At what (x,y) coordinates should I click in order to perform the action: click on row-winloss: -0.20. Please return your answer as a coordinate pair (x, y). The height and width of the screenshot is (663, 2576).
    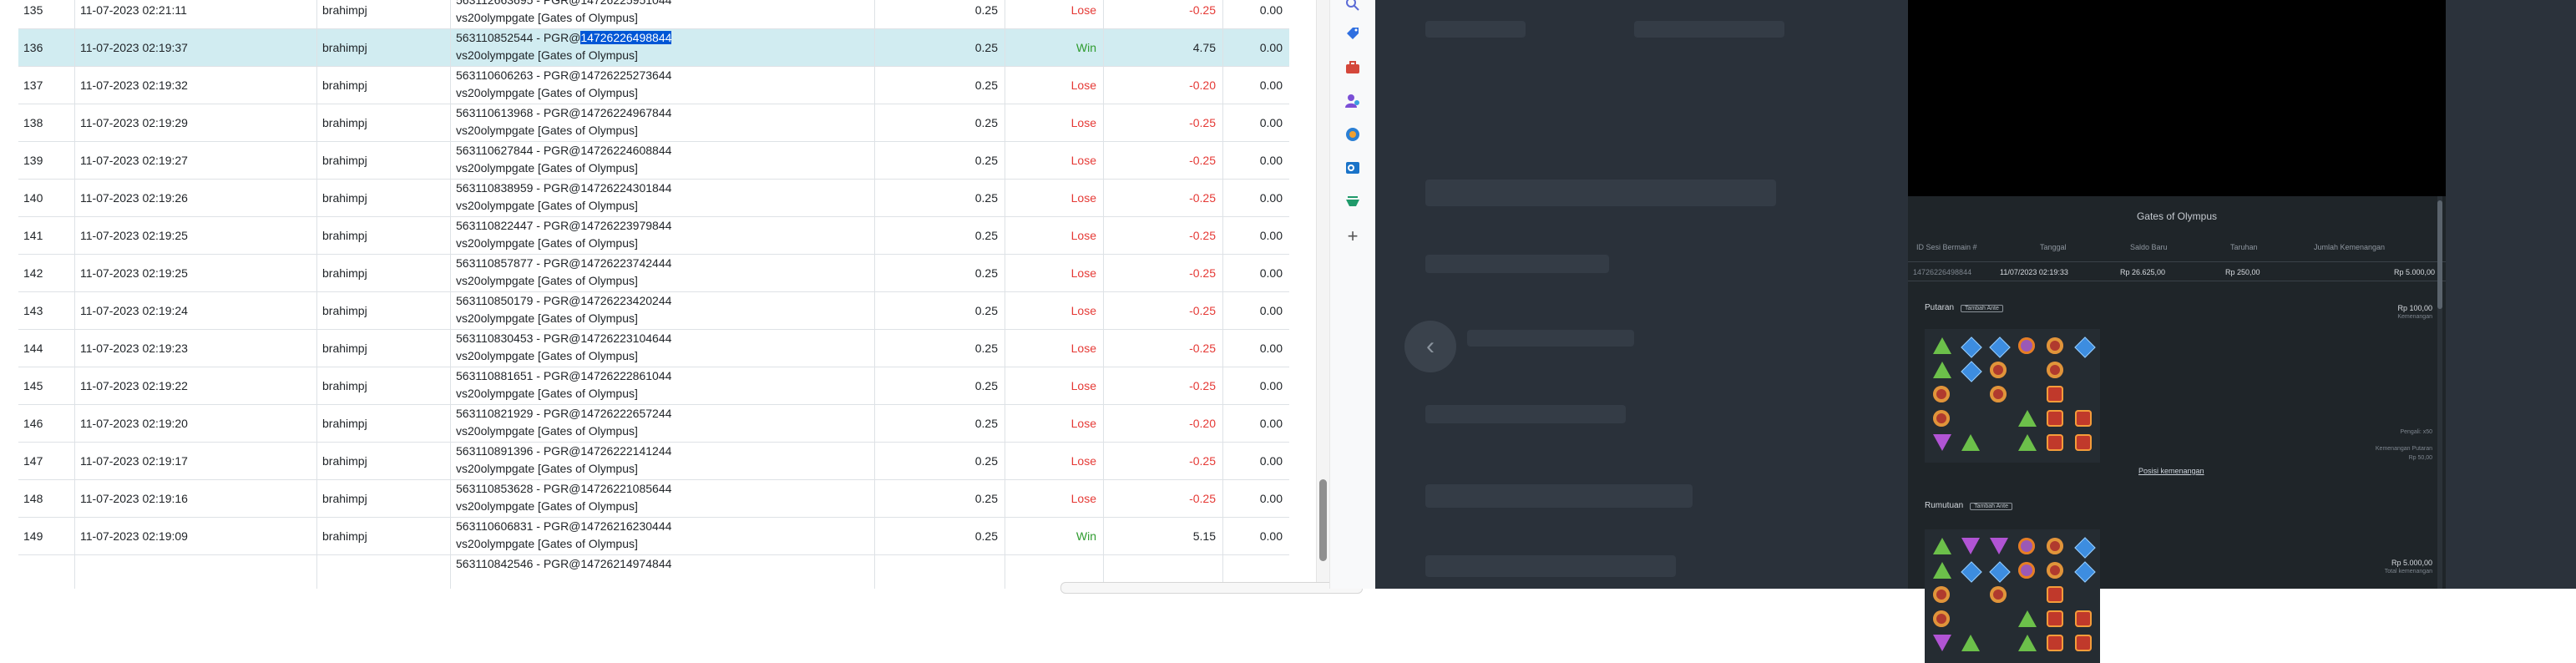
    Looking at the image, I should click on (1202, 423).